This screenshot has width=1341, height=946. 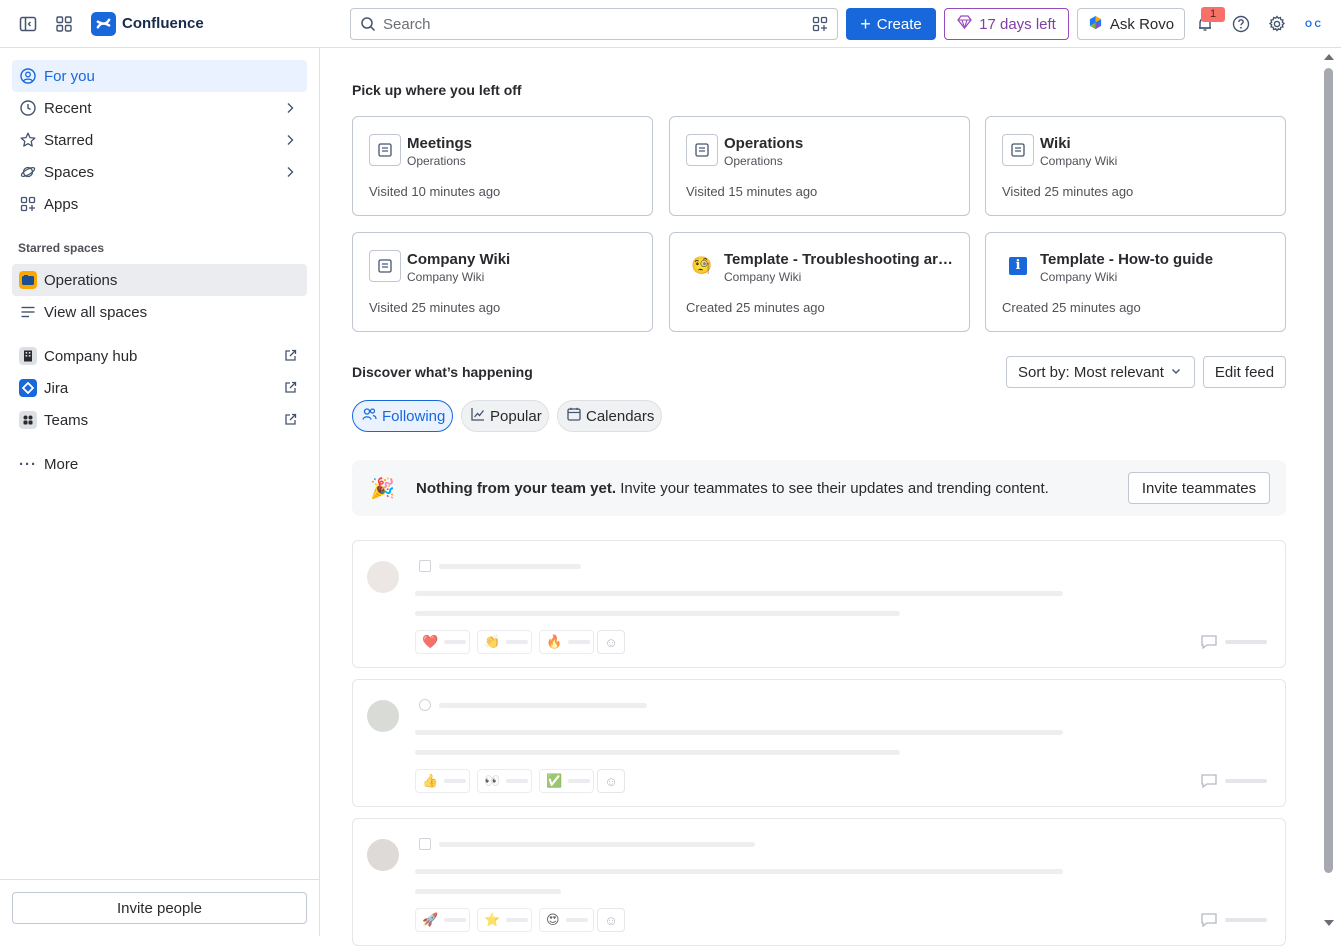 I want to click on card-title: Operations, so click(x=764, y=143).